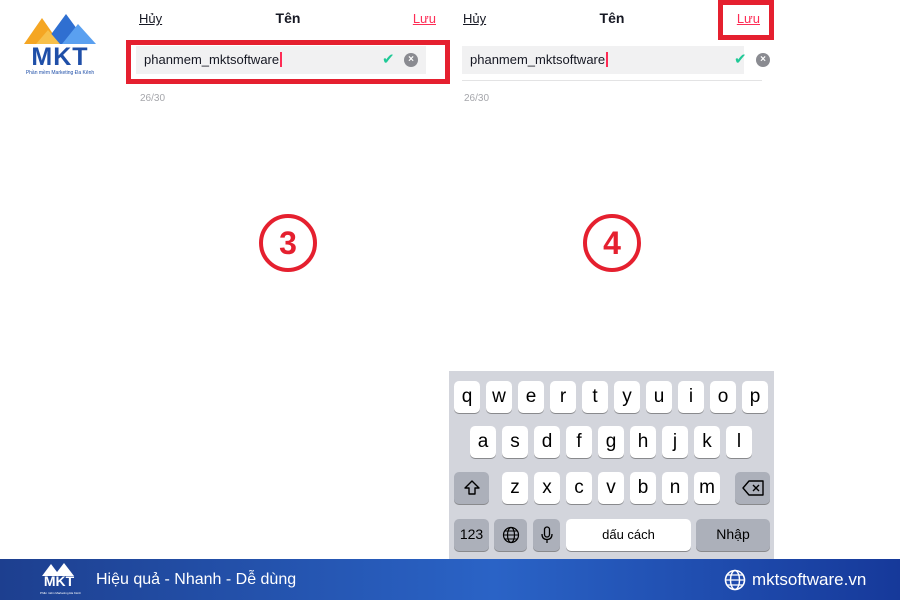 This screenshot has height=600, width=900. I want to click on nav-bar: Hủy Tên Lưu, so click(288, 19).